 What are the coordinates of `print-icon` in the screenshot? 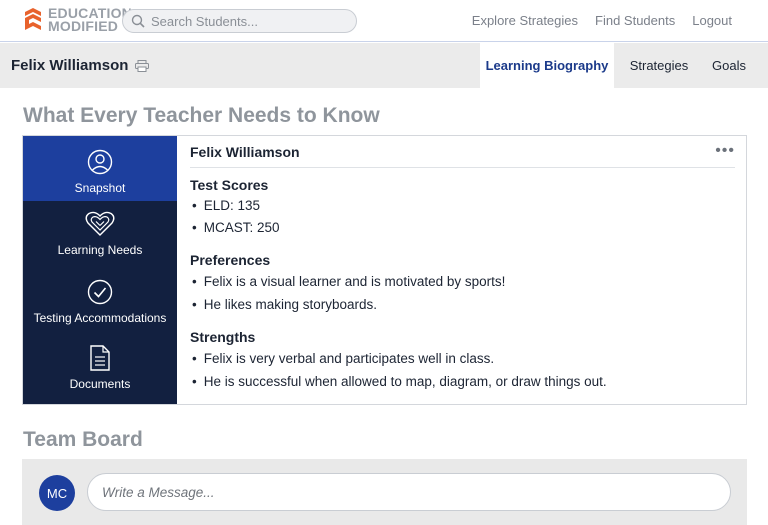 It's located at (142, 65).